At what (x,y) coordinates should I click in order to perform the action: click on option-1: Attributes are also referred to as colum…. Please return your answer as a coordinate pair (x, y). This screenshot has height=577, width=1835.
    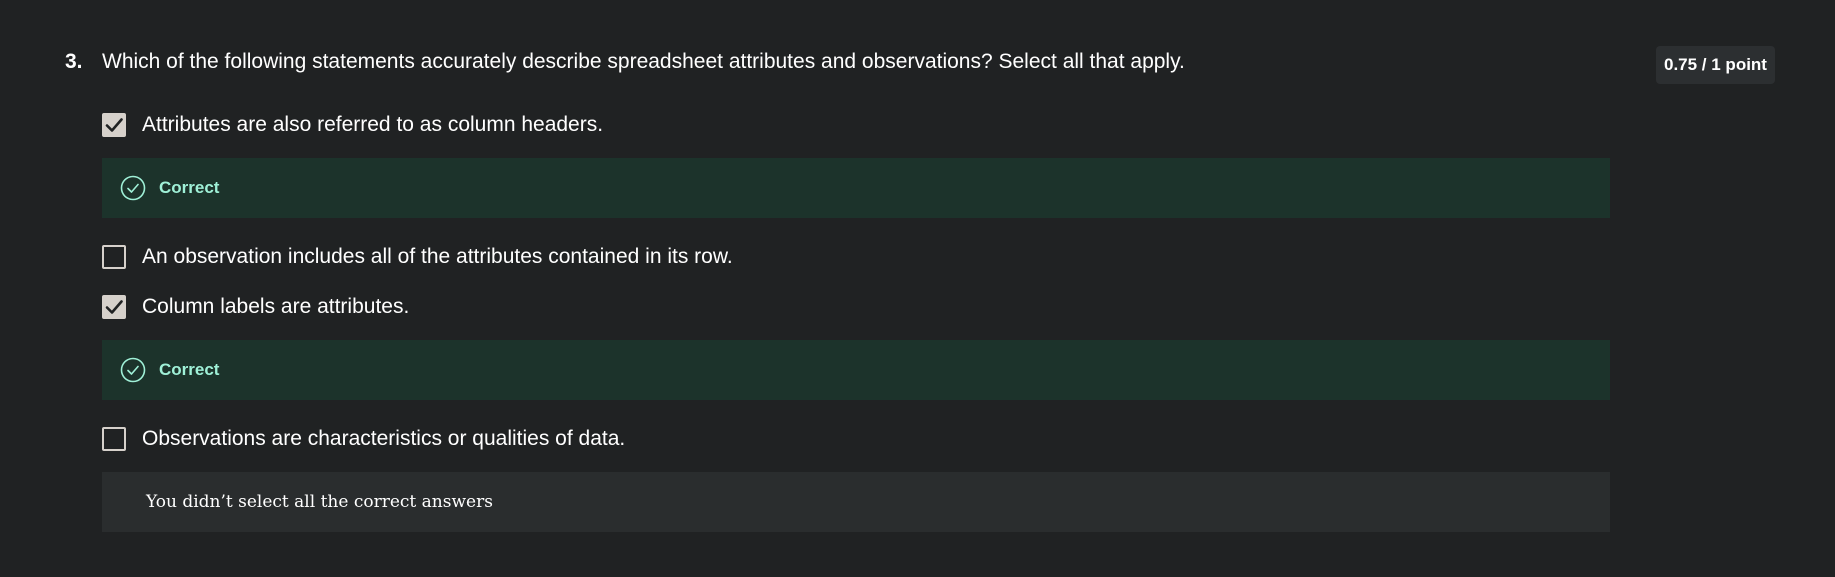
    Looking at the image, I should click on (352, 125).